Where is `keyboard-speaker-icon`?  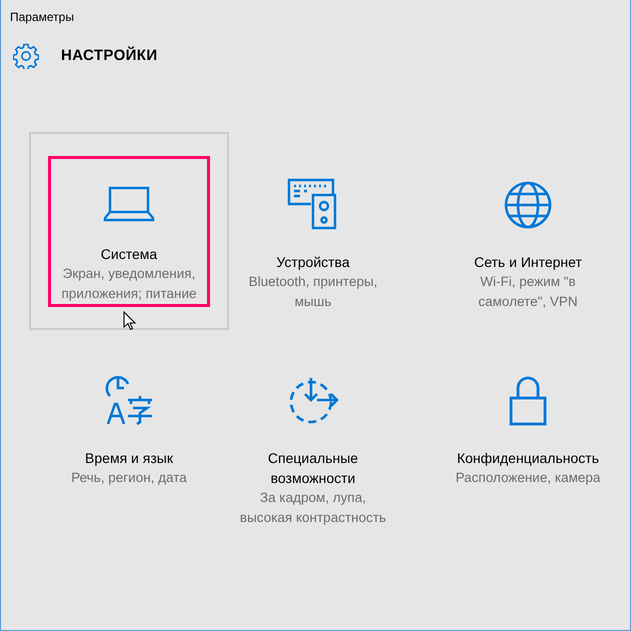
keyboard-speaker-icon is located at coordinates (313, 204).